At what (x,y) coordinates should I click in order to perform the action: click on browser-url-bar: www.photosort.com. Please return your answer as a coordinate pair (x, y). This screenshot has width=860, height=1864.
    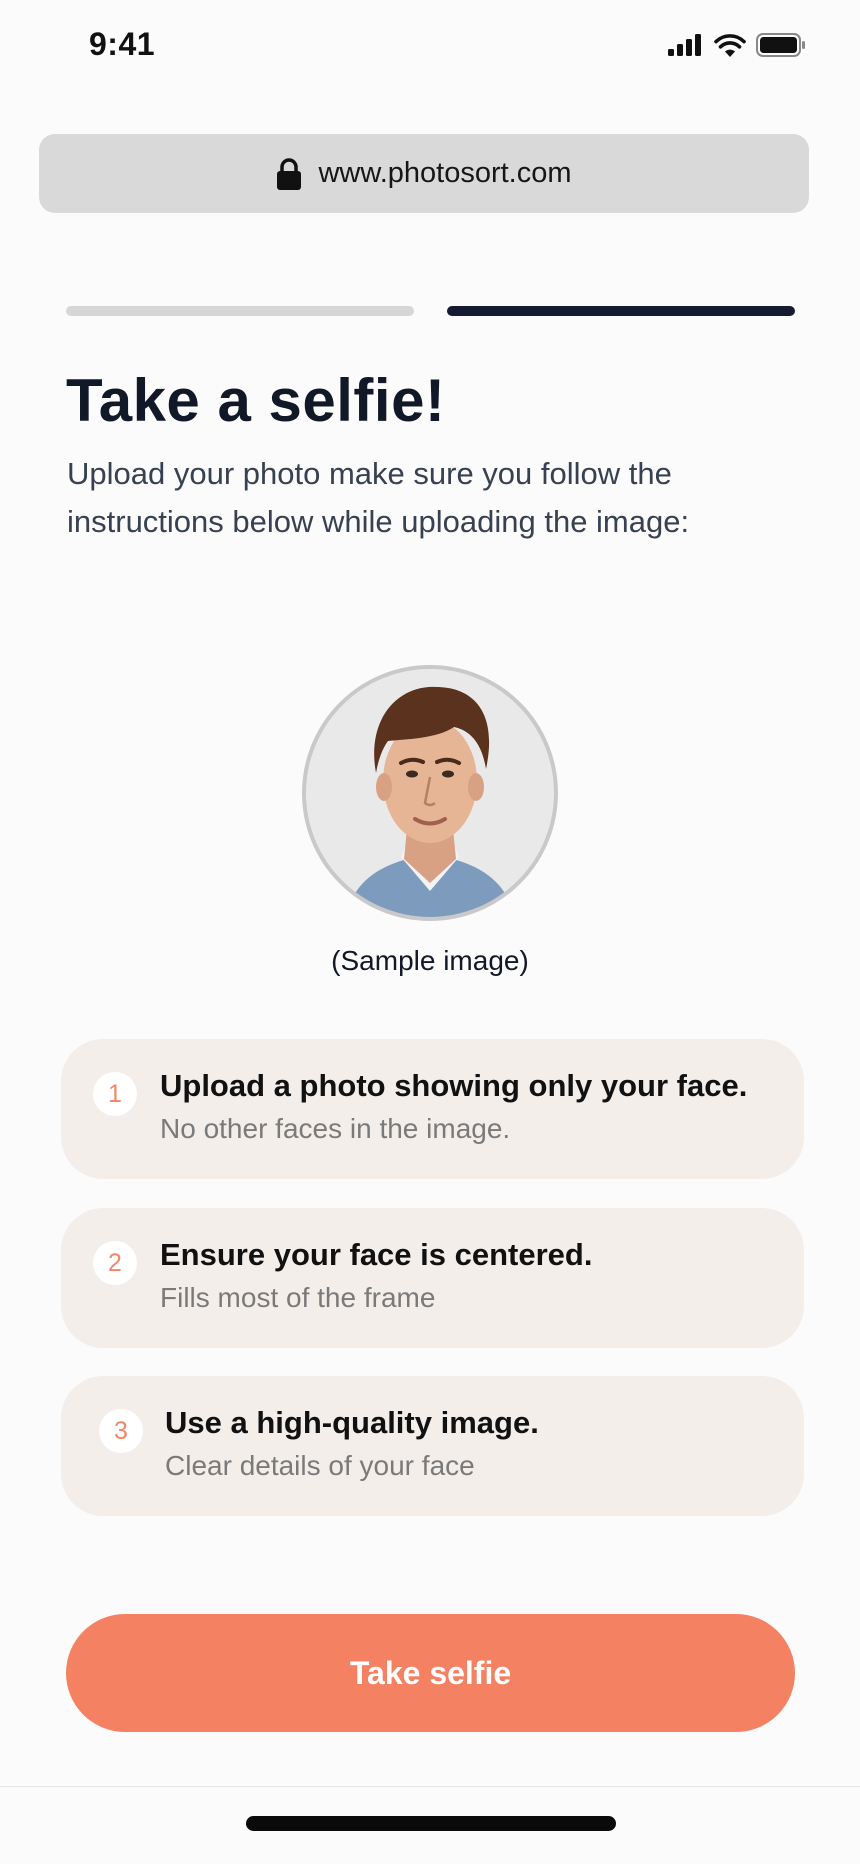
    Looking at the image, I should click on (424, 173).